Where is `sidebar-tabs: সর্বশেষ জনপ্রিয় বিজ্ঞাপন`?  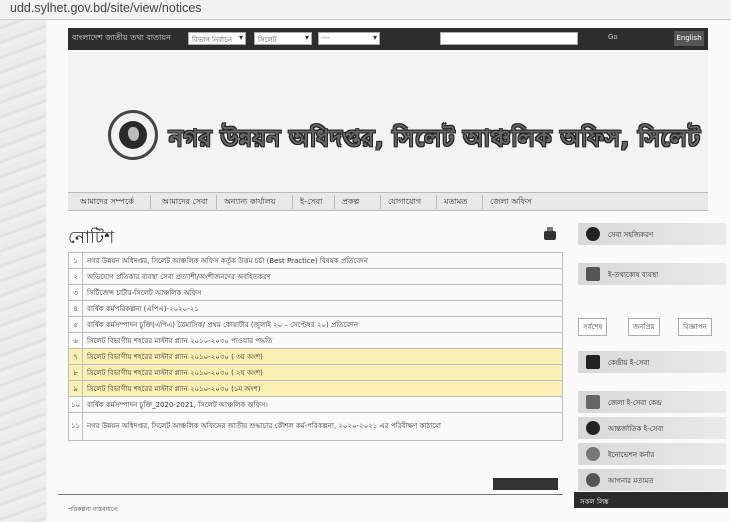 sidebar-tabs: সর্বশেষ জনপ্রিয় বিজ্ঞাপন is located at coordinates (652, 325).